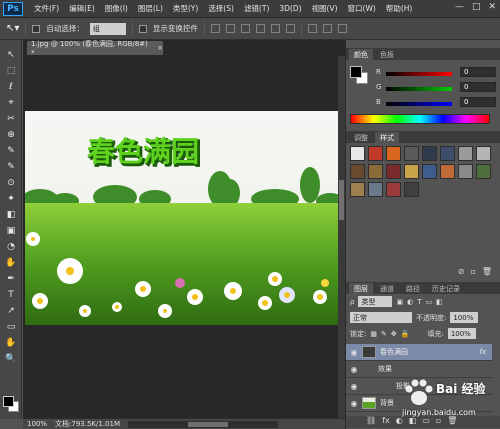 Image resolution: width=500 pixels, height=429 pixels. I want to click on align-right-icon, so click(290, 28).